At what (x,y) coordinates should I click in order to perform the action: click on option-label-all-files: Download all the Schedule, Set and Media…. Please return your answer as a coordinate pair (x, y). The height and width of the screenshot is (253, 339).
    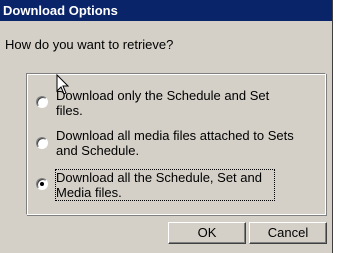
    Looking at the image, I should click on (165, 185).